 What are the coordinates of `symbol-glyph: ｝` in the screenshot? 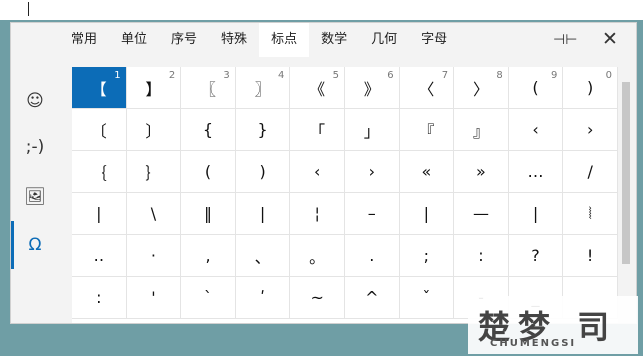 It's located at (153, 173).